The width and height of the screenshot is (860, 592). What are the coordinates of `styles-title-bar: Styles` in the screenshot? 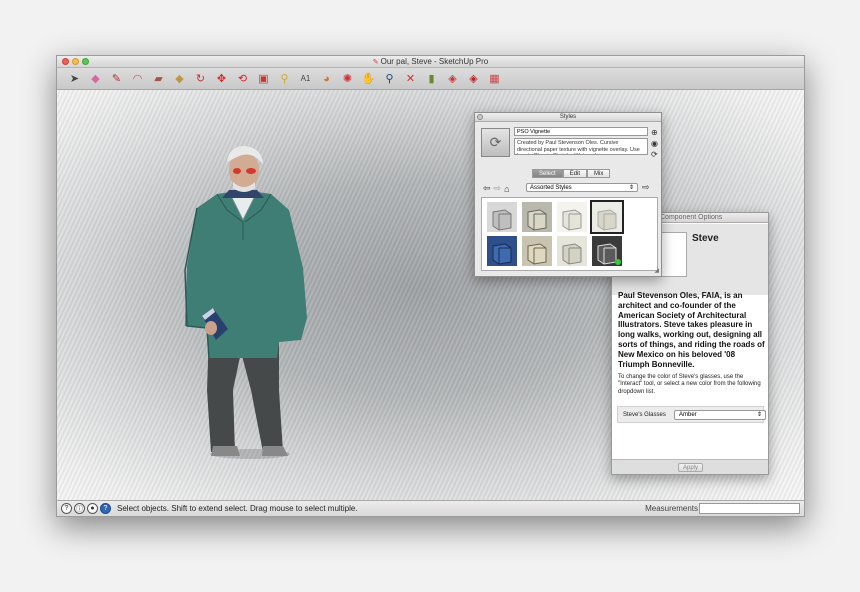 It's located at (568, 117).